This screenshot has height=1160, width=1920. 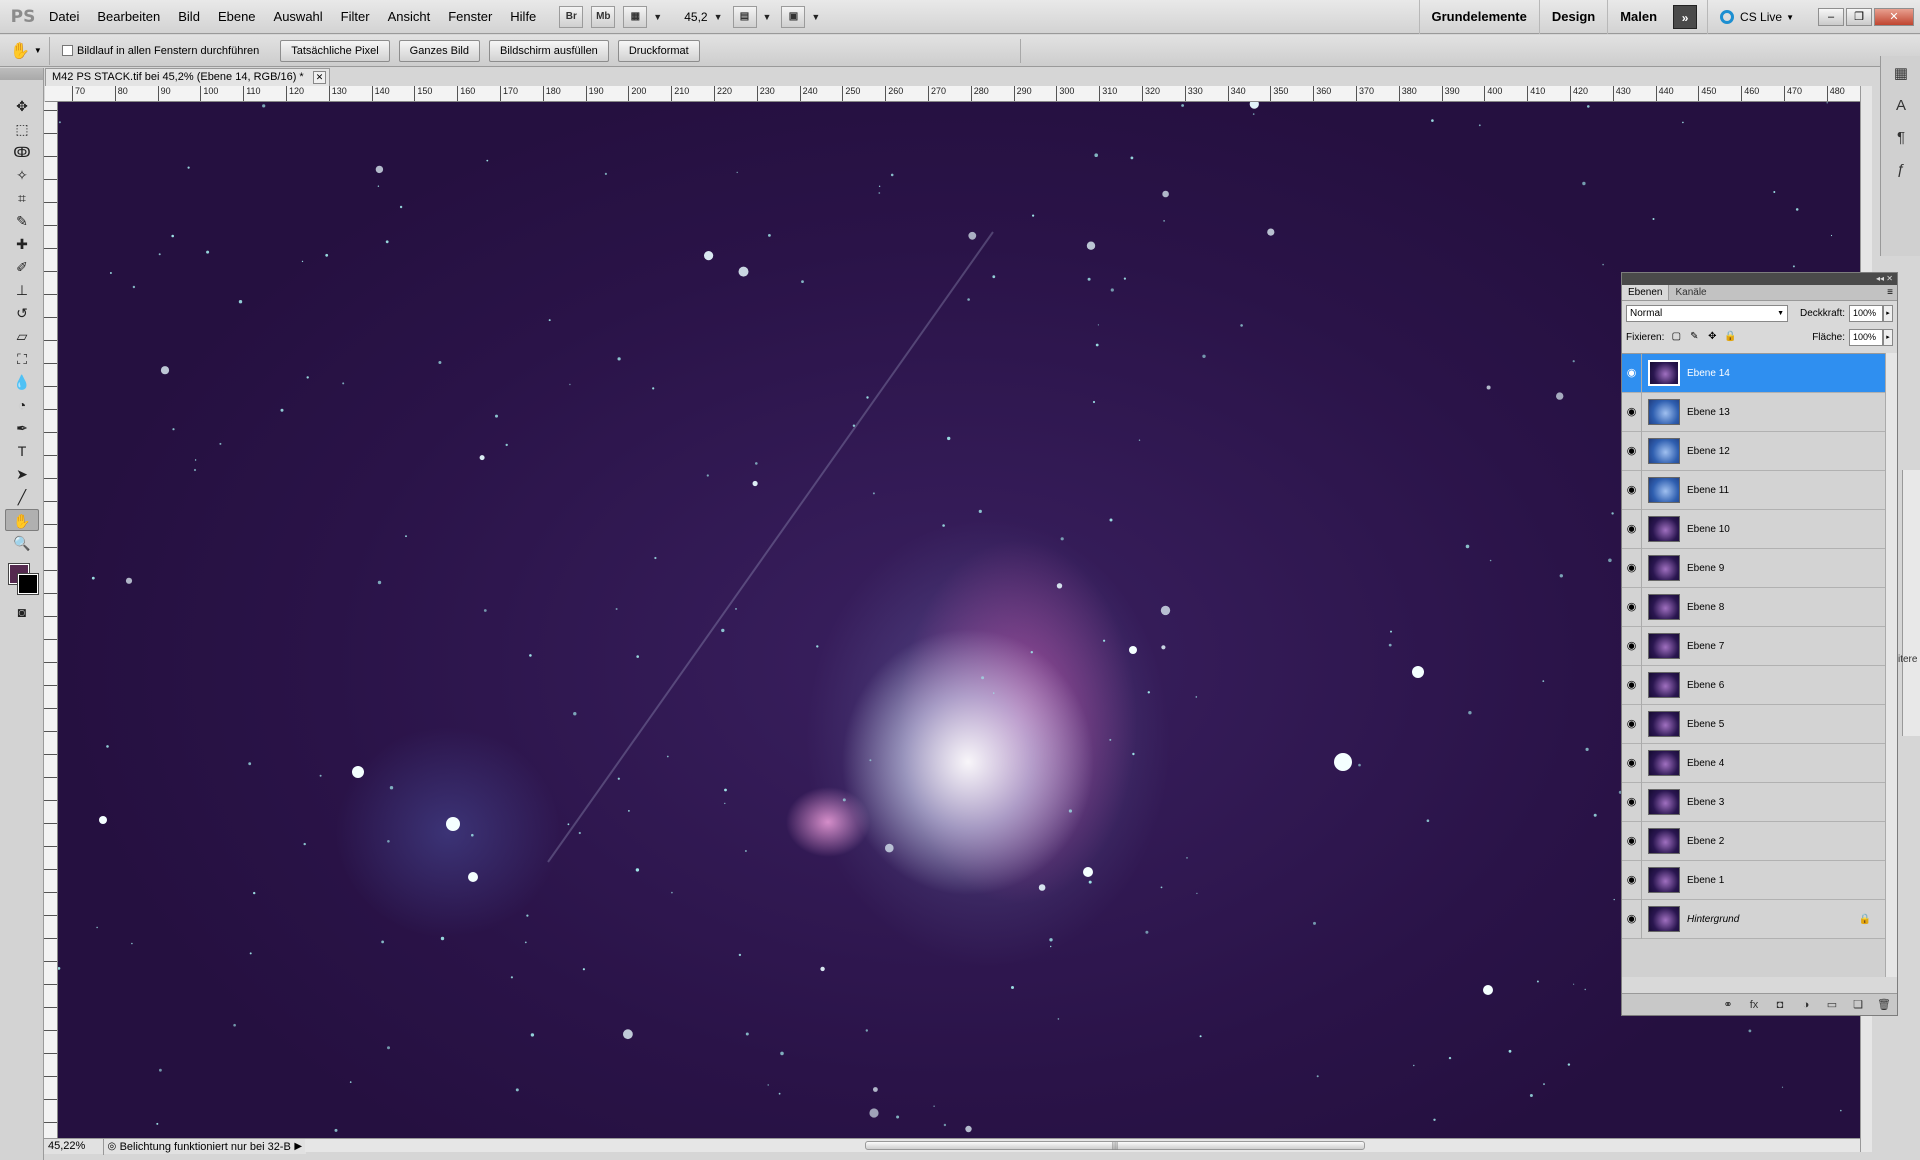 I want to click on layer-row: ◉ Ebene 3, so click(x=1753, y=802).